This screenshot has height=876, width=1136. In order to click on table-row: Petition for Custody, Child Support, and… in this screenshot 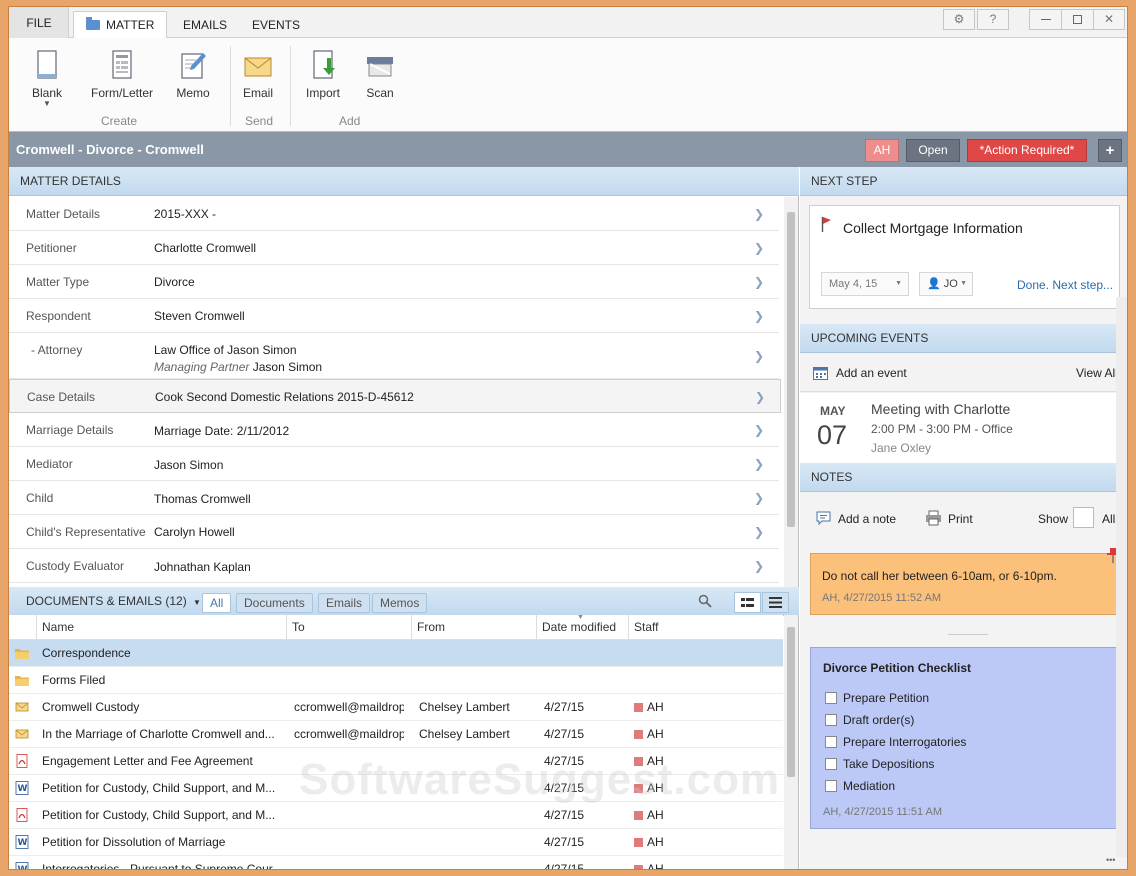, I will do `click(396, 815)`.